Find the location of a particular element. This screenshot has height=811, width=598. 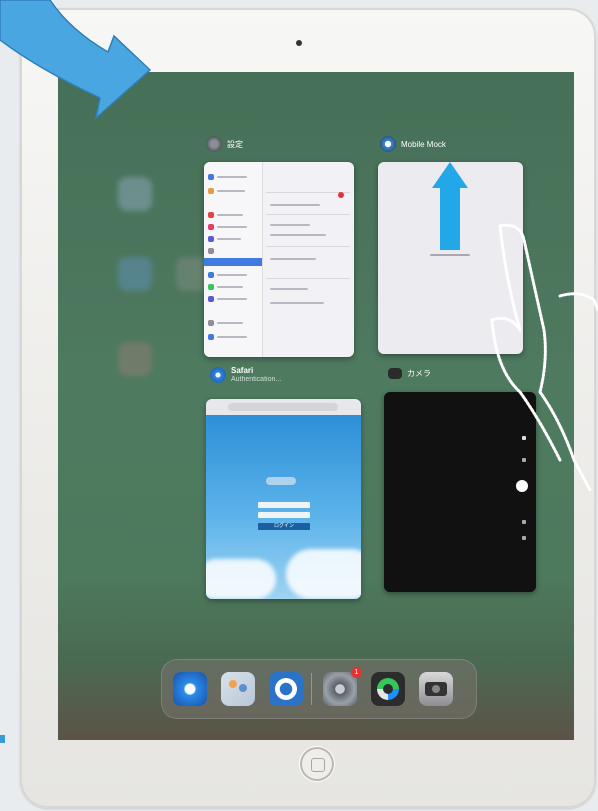

swipe-gesture-hand is located at coordinates (544, 357).